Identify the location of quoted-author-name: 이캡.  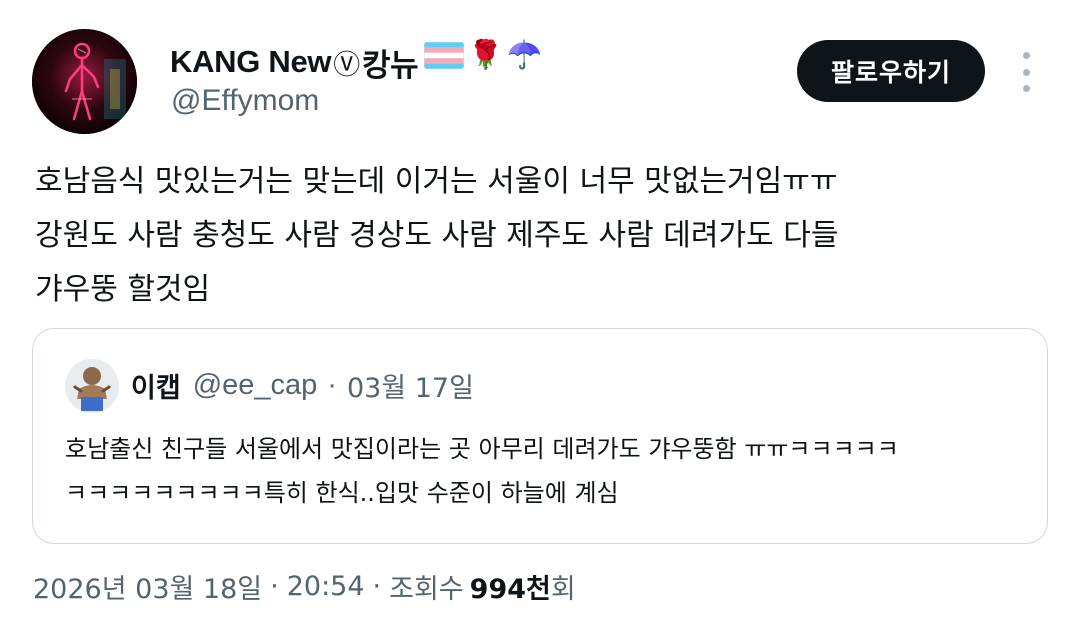
(156, 385).